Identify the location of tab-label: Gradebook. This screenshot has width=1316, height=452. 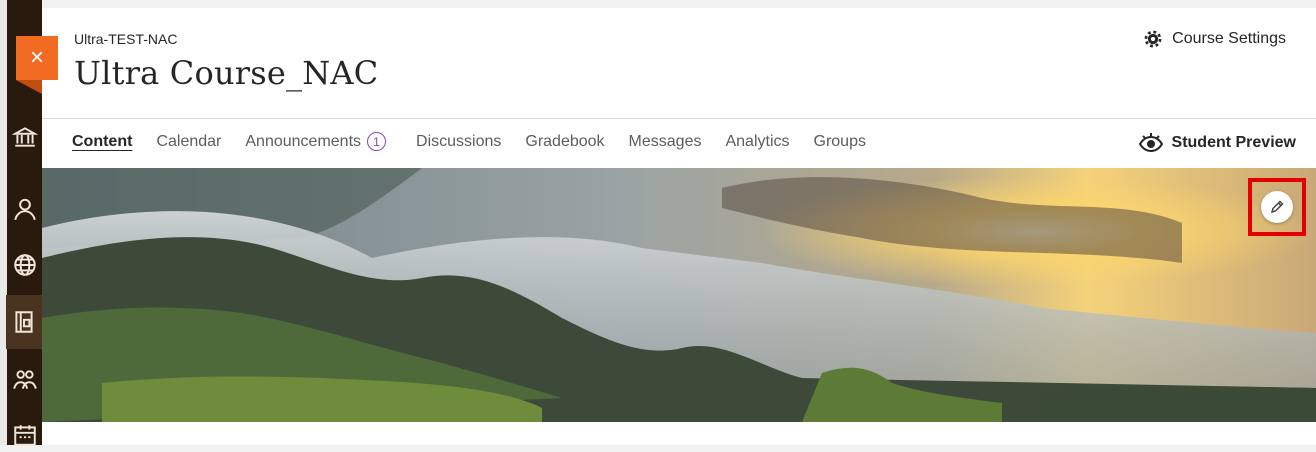
(565, 141).